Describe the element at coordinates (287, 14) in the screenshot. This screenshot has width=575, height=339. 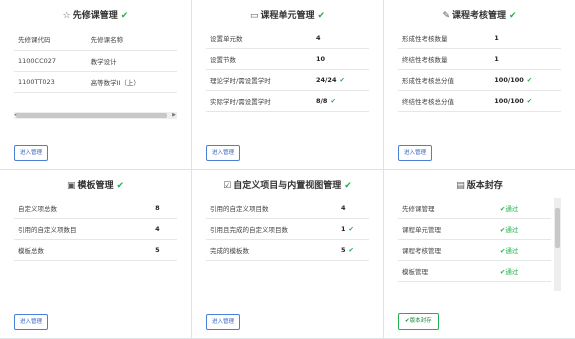
I see `card-title: ▭ 课程单元管理 ✔` at that location.